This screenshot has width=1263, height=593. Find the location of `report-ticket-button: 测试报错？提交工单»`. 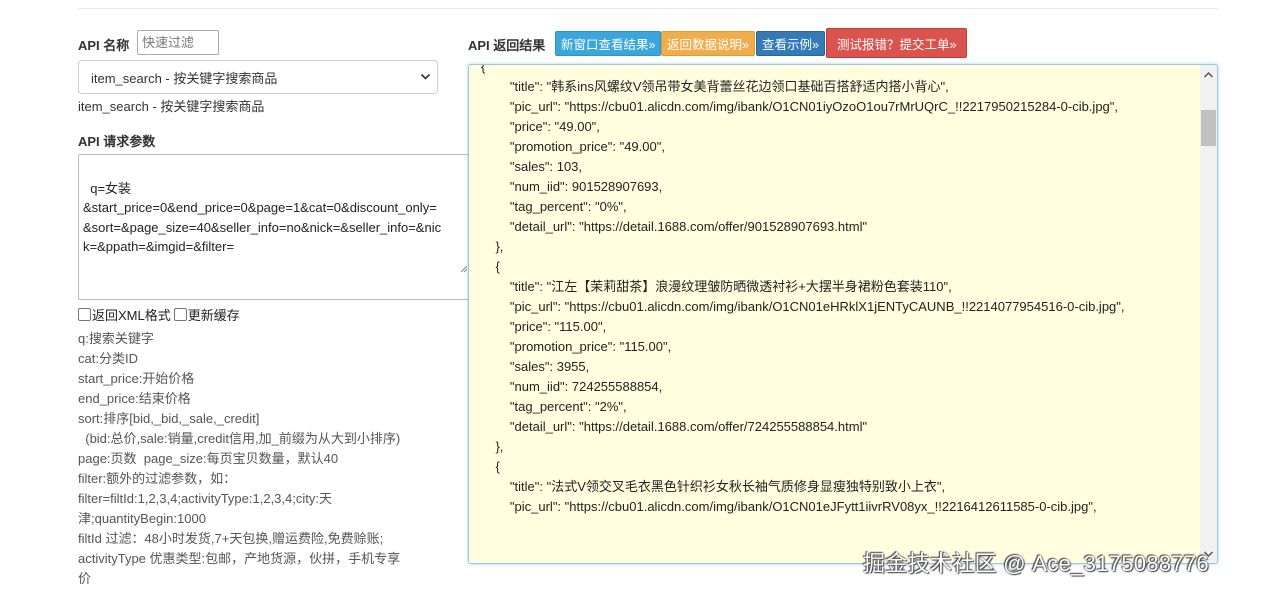

report-ticket-button: 测试报错？提交工单» is located at coordinates (897, 43).